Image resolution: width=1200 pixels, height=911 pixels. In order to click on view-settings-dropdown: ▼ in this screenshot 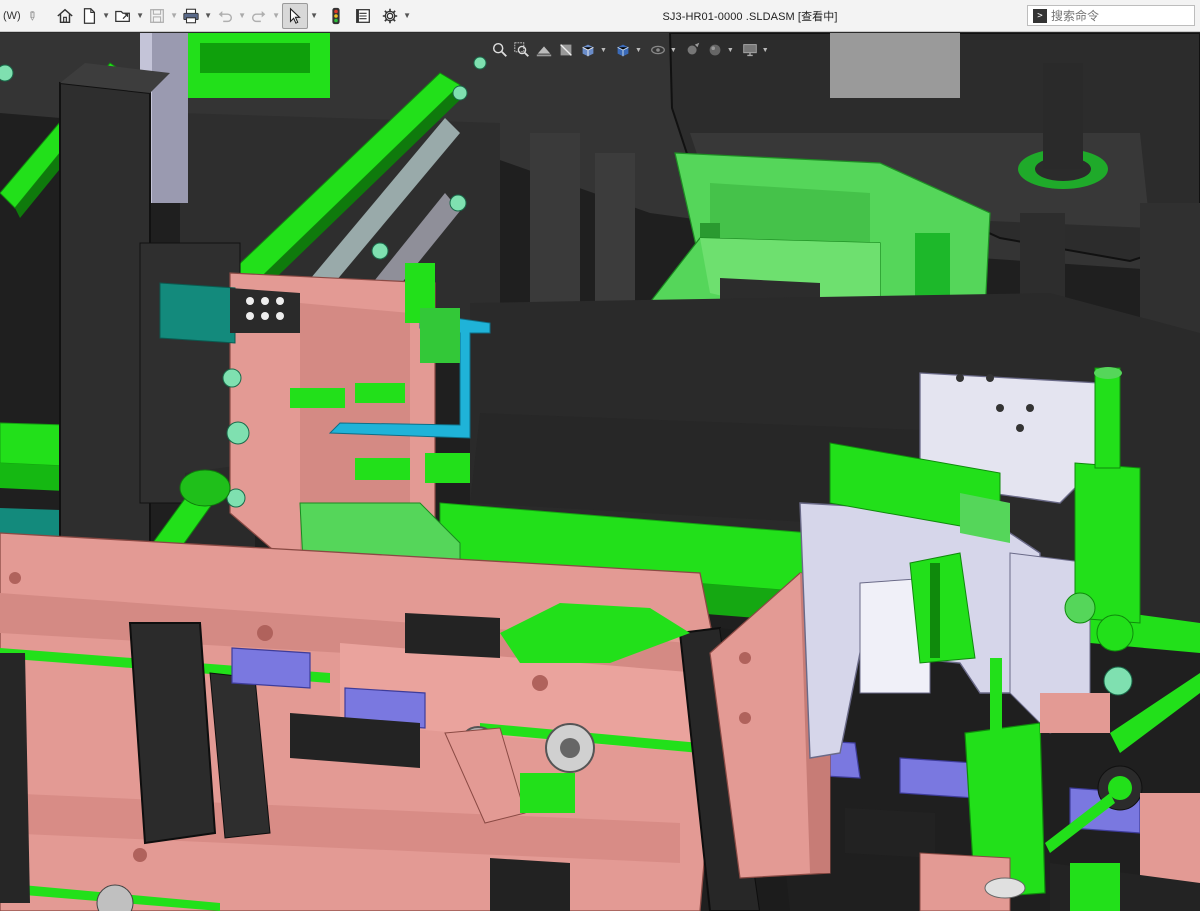, I will do `click(765, 50)`.